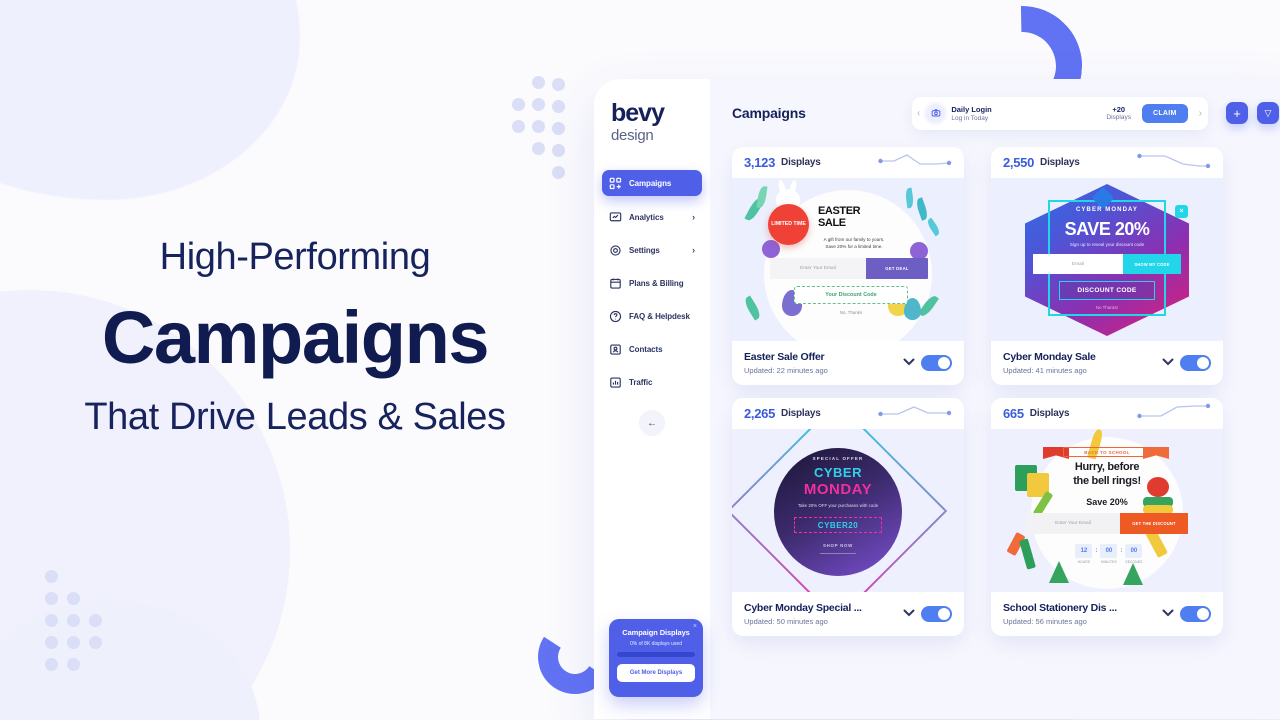 The height and width of the screenshot is (720, 1280). Describe the element at coordinates (1107, 162) in the screenshot. I see `card-header: 2,550 Displays` at that location.